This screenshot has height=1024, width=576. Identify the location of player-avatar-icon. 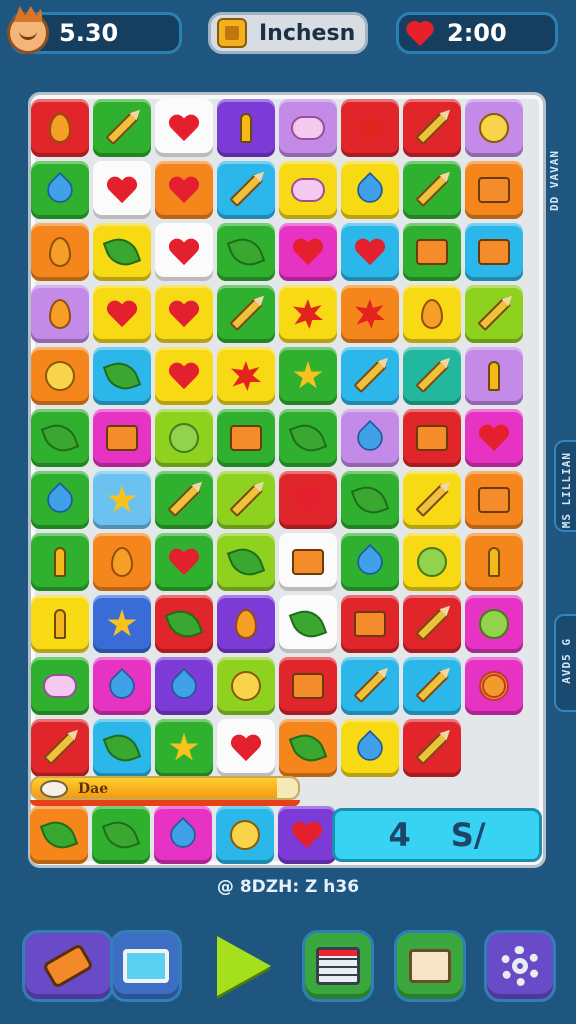
(28, 33).